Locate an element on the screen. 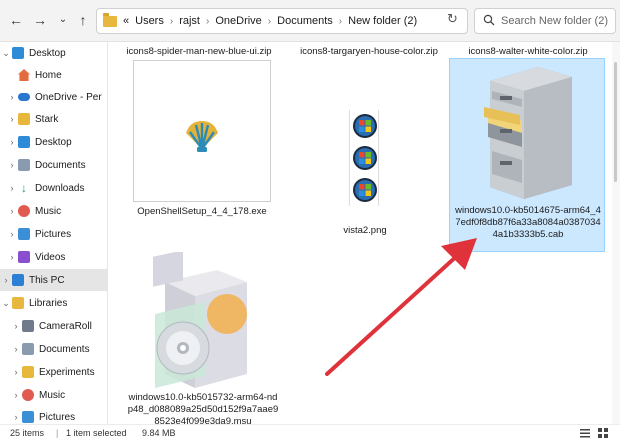 The width and height of the screenshot is (620, 440). file-name: icons8-spider-man-new-blue-ui.zip is located at coordinates (199, 51).